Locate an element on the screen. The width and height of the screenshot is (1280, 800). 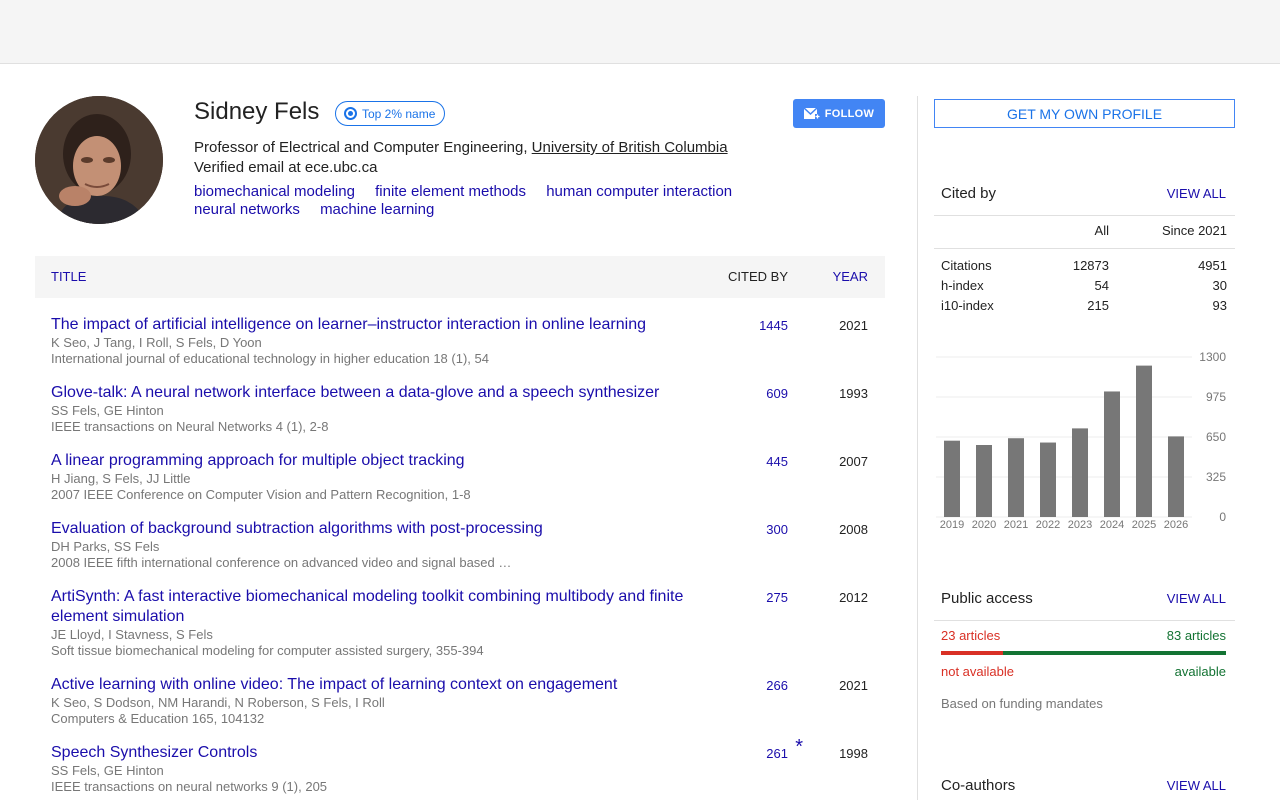
y-tick-label: 325 is located at coordinates (1216, 477).